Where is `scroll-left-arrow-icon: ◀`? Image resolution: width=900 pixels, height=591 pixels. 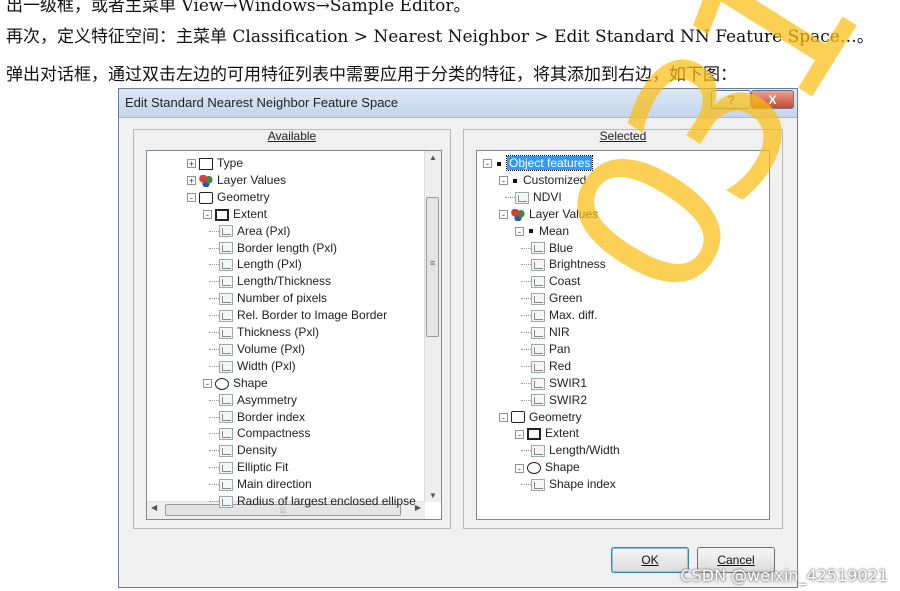 scroll-left-arrow-icon: ◀ is located at coordinates (154, 507).